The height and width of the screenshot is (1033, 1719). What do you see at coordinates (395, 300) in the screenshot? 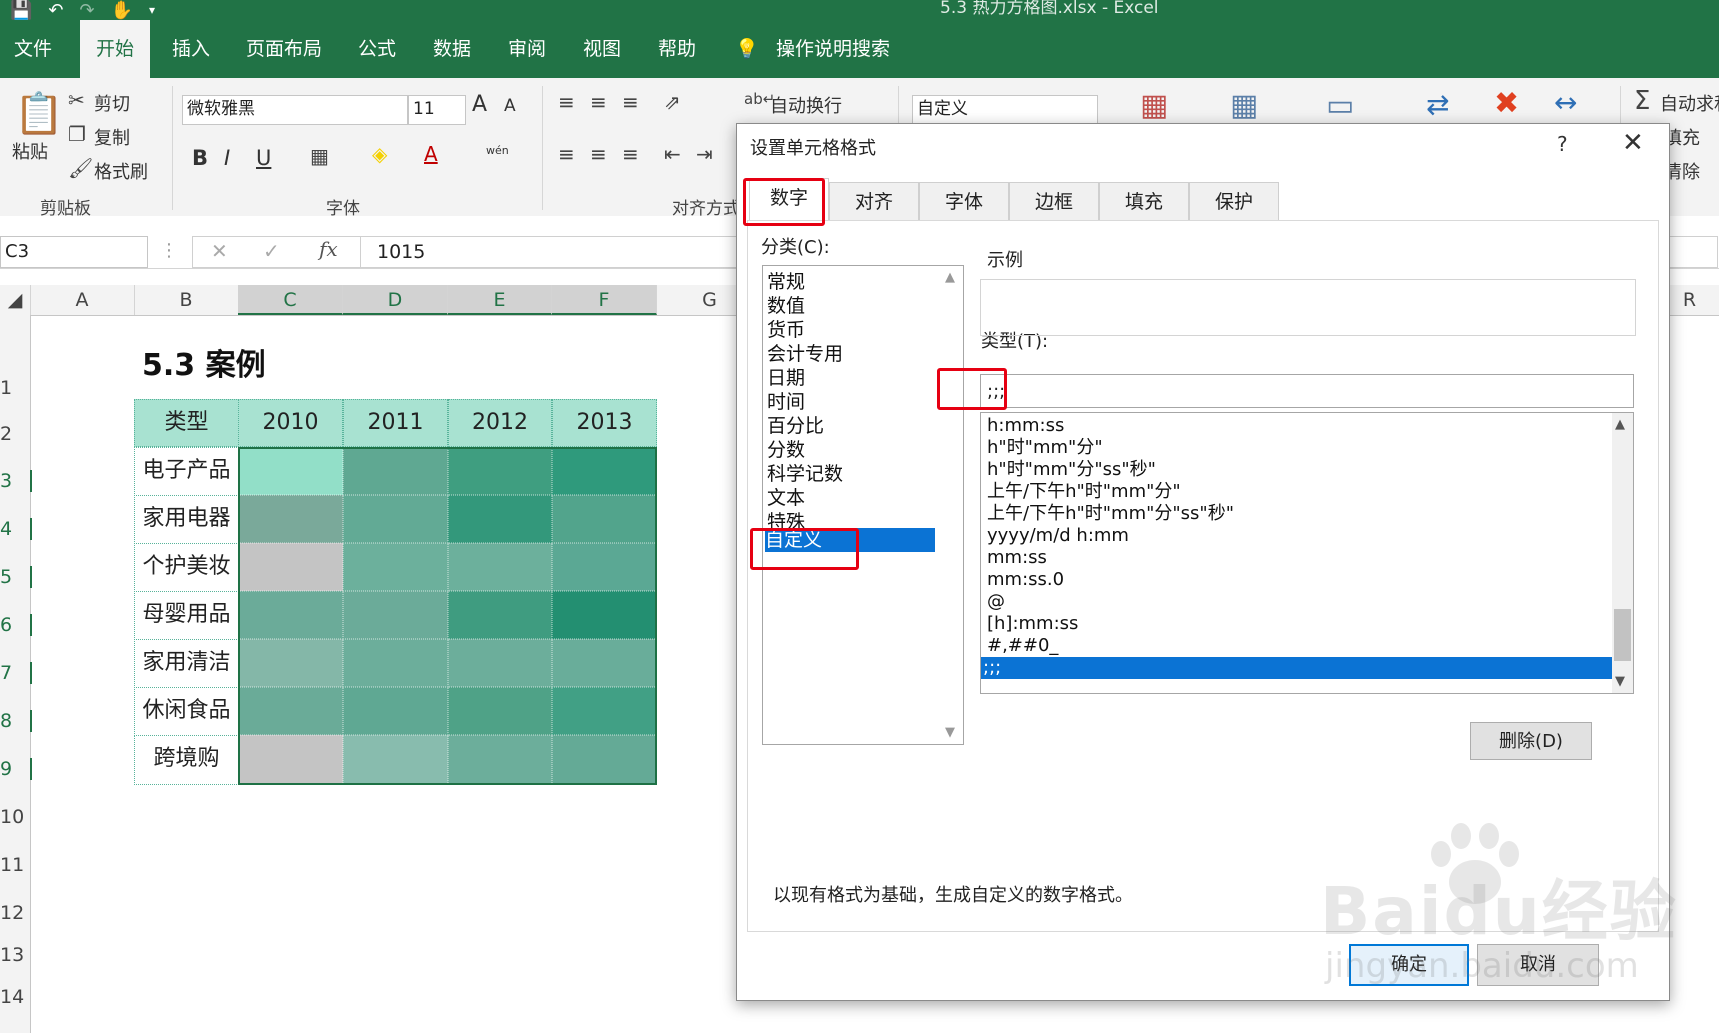
I see `column-header: D` at bounding box center [395, 300].